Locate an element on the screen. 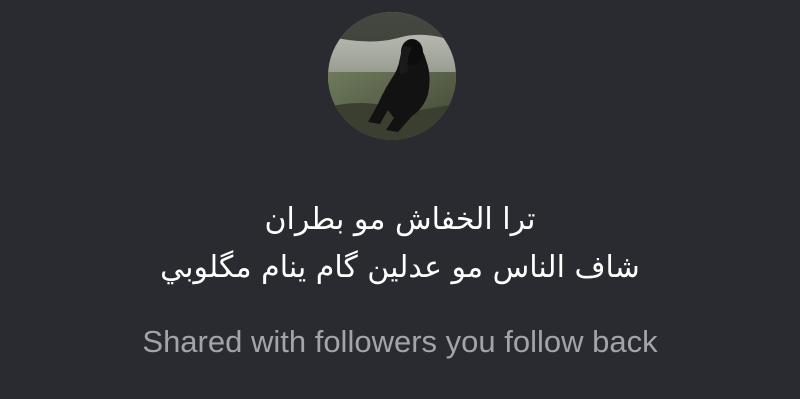 The width and height of the screenshot is (800, 399). note-line-1: ترا الخفاش مو بطران is located at coordinates (400, 219).